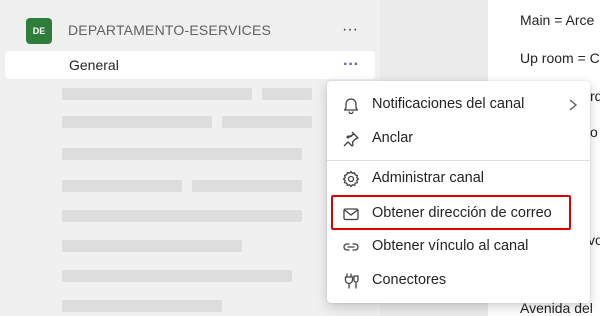 The image size is (600, 316). I want to click on menu-separator, so click(458, 160).